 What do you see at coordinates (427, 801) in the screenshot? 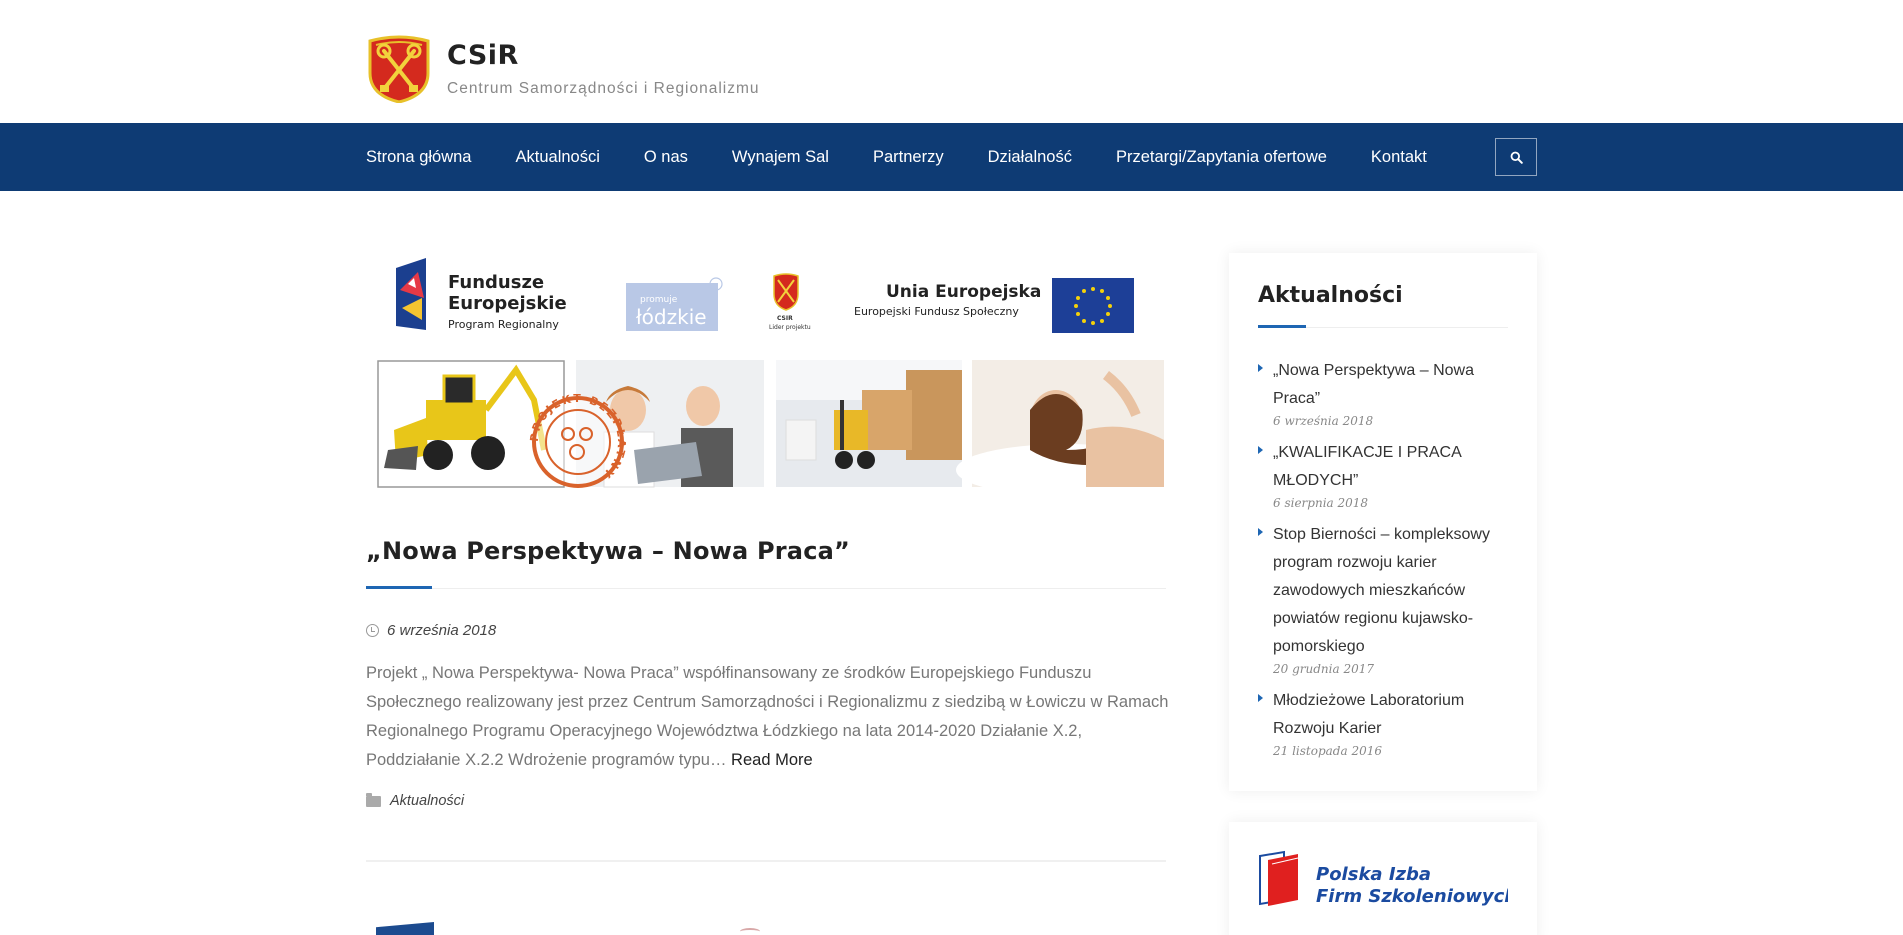
I see `post-category-link: Aktualności` at bounding box center [427, 801].